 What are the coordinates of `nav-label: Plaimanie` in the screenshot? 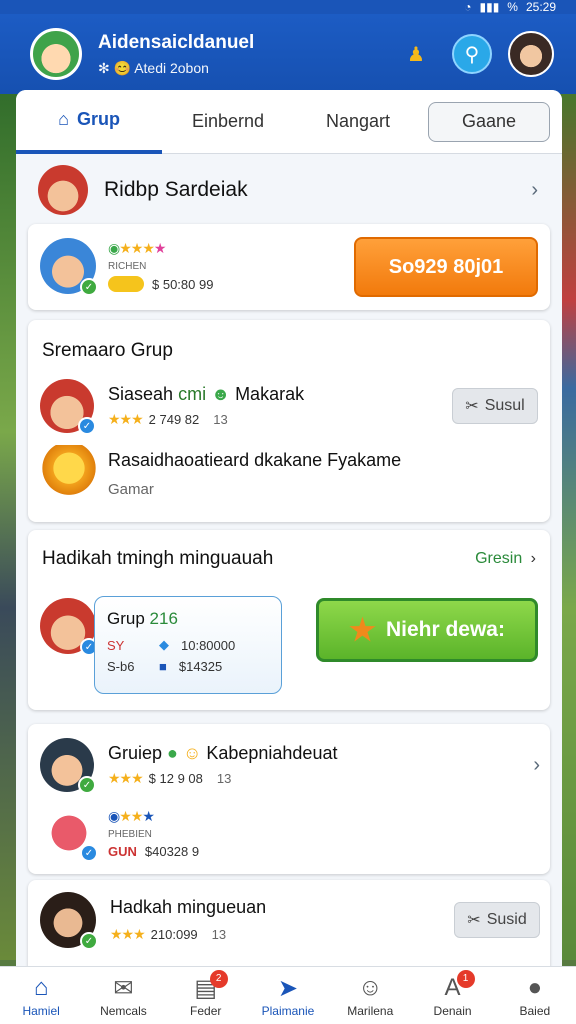 It's located at (288, 1010).